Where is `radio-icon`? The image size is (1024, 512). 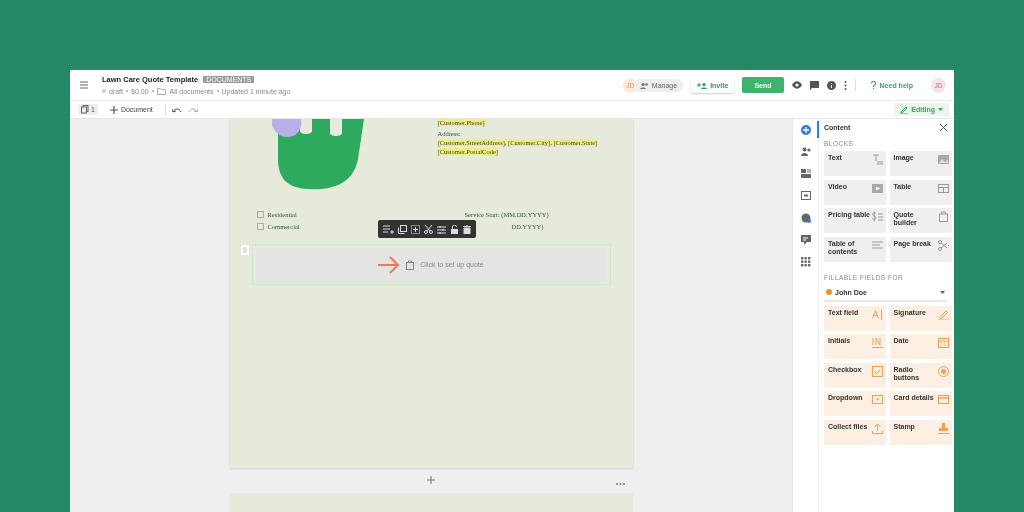
radio-icon is located at coordinates (943, 371).